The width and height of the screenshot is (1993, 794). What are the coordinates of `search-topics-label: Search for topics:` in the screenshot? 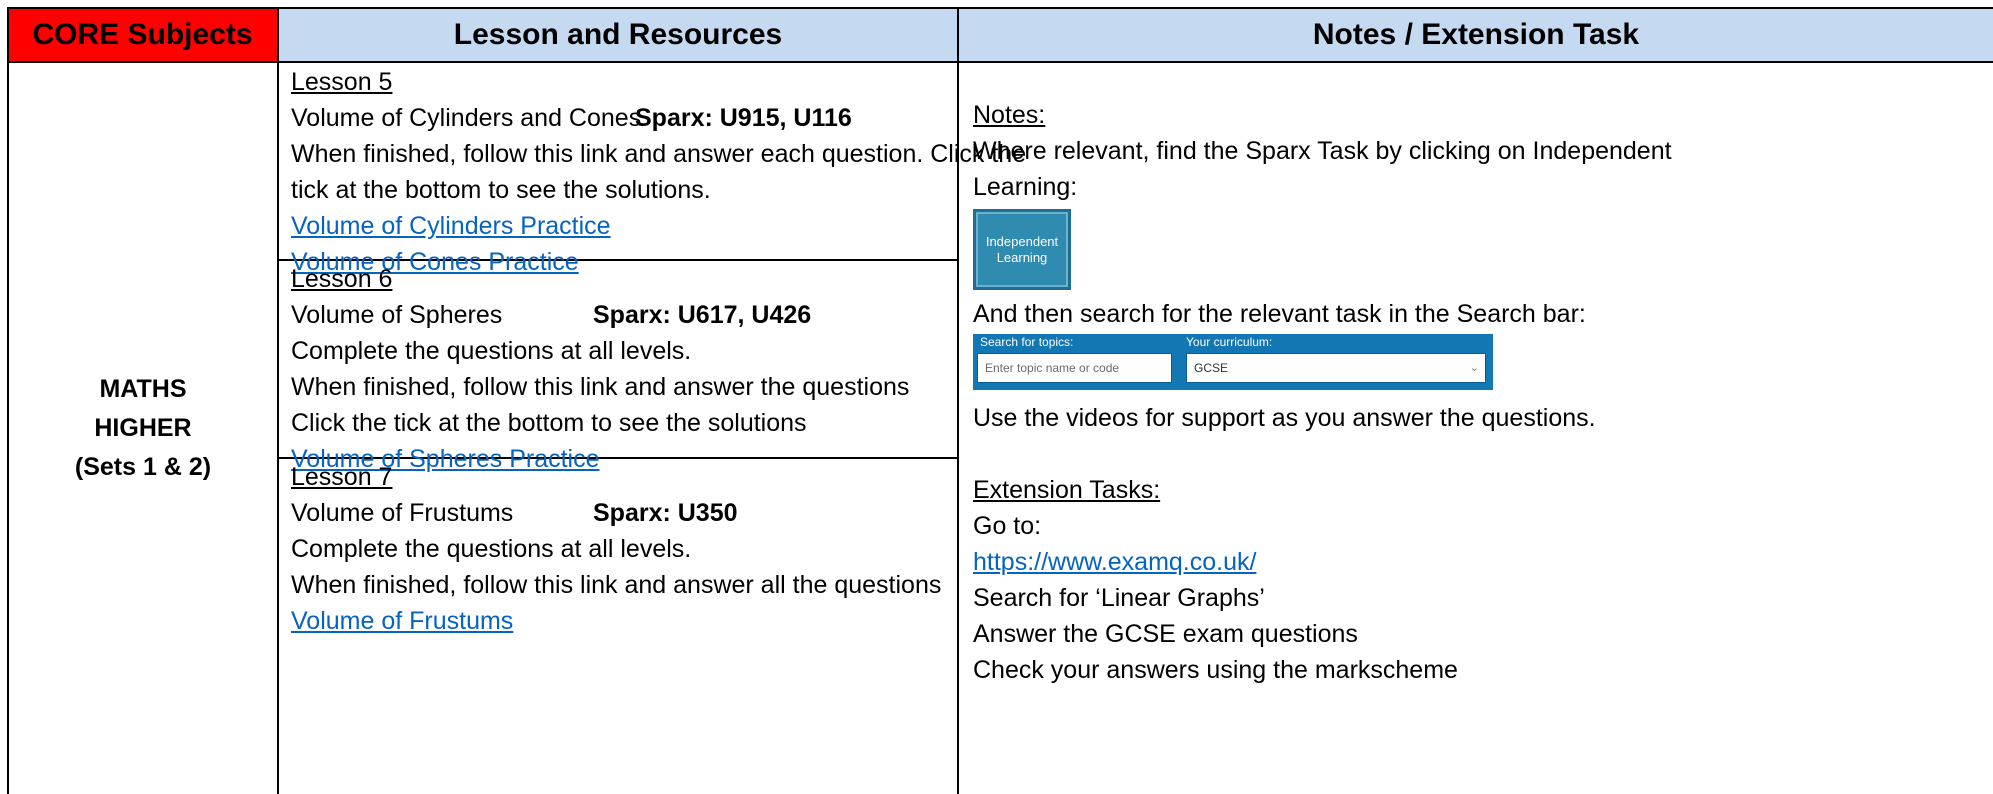 It's located at (1027, 342).